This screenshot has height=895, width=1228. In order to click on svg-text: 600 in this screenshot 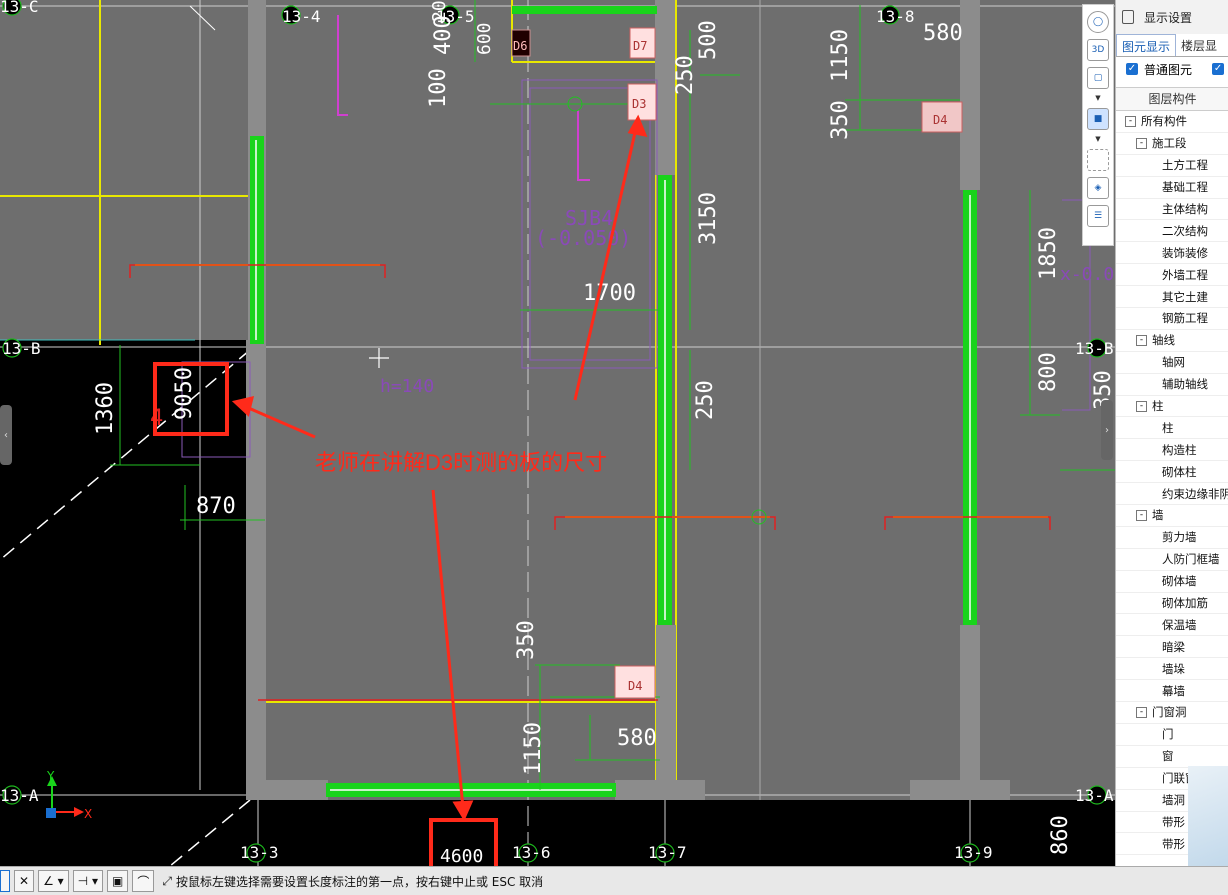, I will do `click(484, 38)`.